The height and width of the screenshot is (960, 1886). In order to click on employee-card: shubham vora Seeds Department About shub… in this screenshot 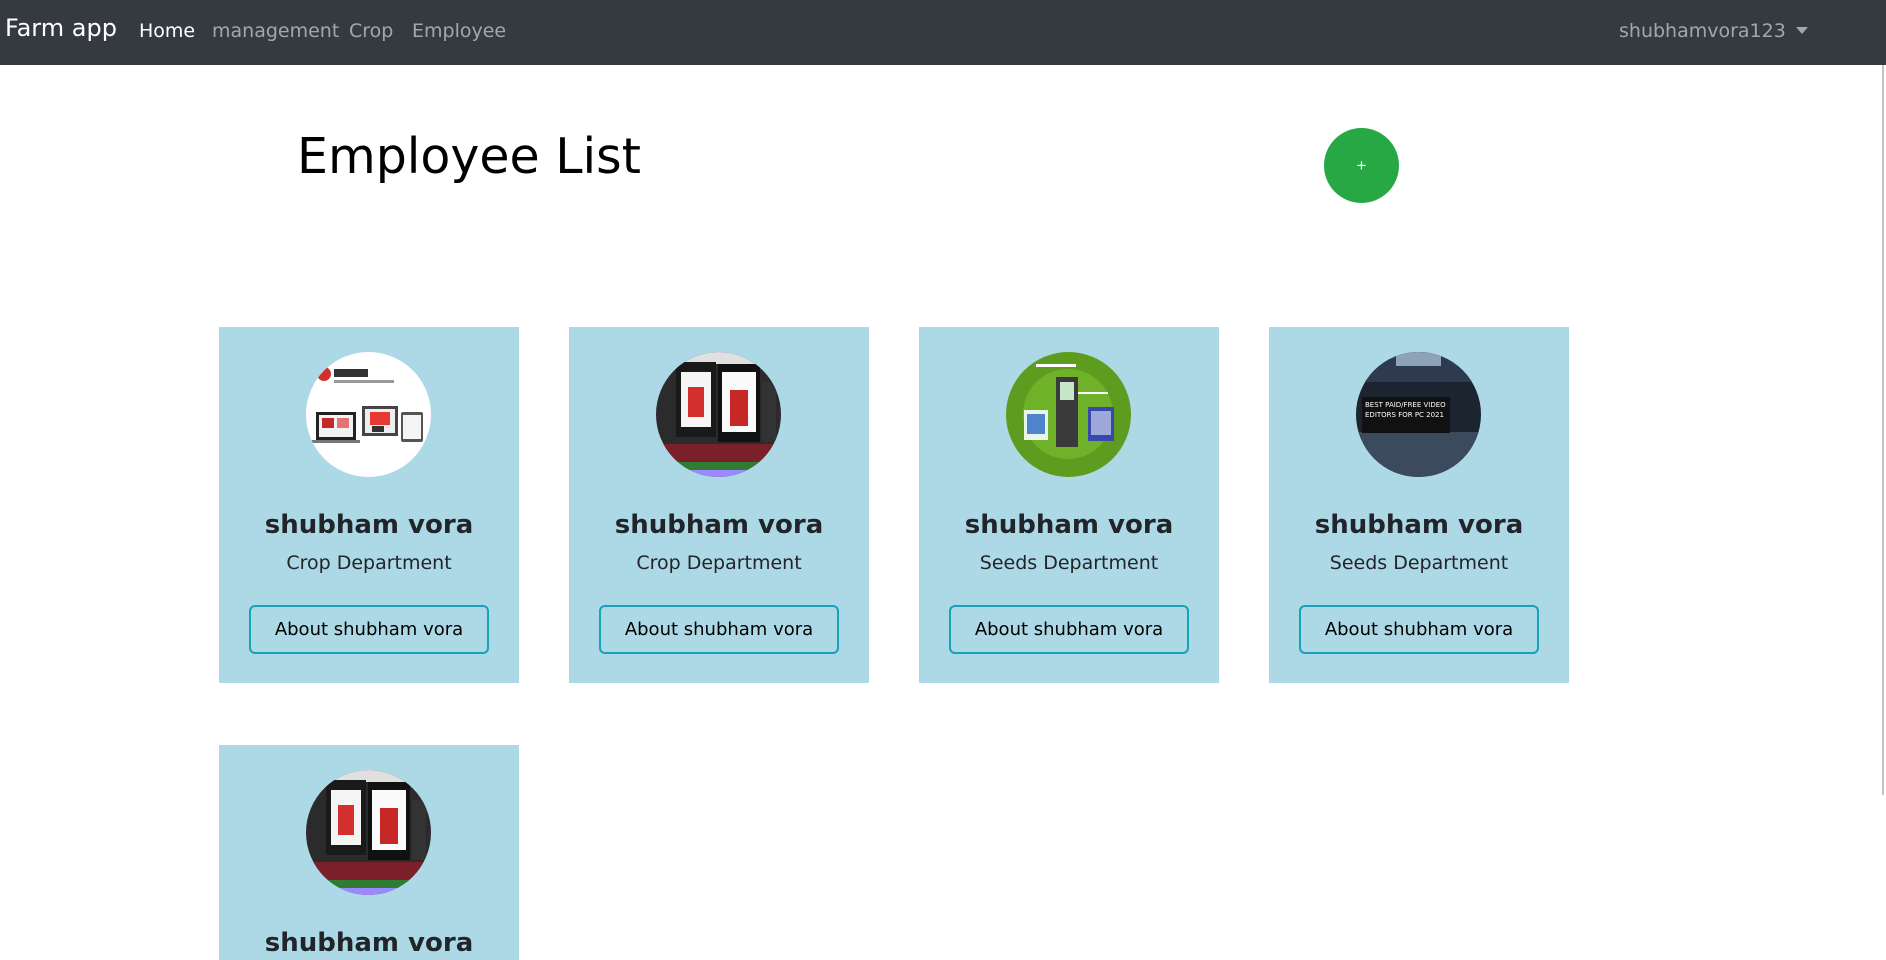, I will do `click(1069, 505)`.